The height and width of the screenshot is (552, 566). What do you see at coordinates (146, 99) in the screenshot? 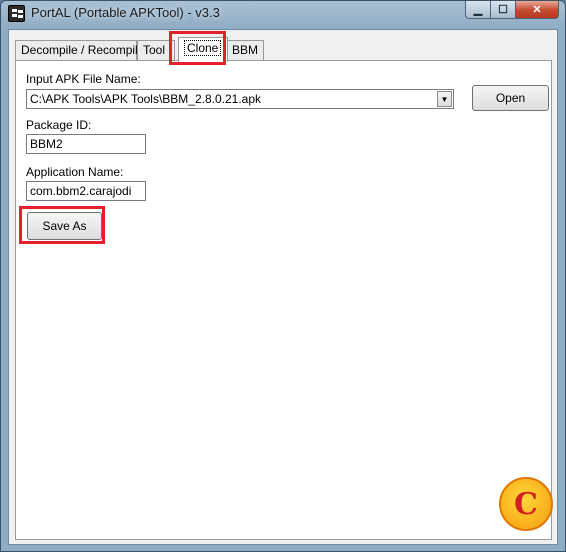
I see `apk-file-value: C:\APK Tools\APK Tools\BBM_2.8.0.21.apk` at bounding box center [146, 99].